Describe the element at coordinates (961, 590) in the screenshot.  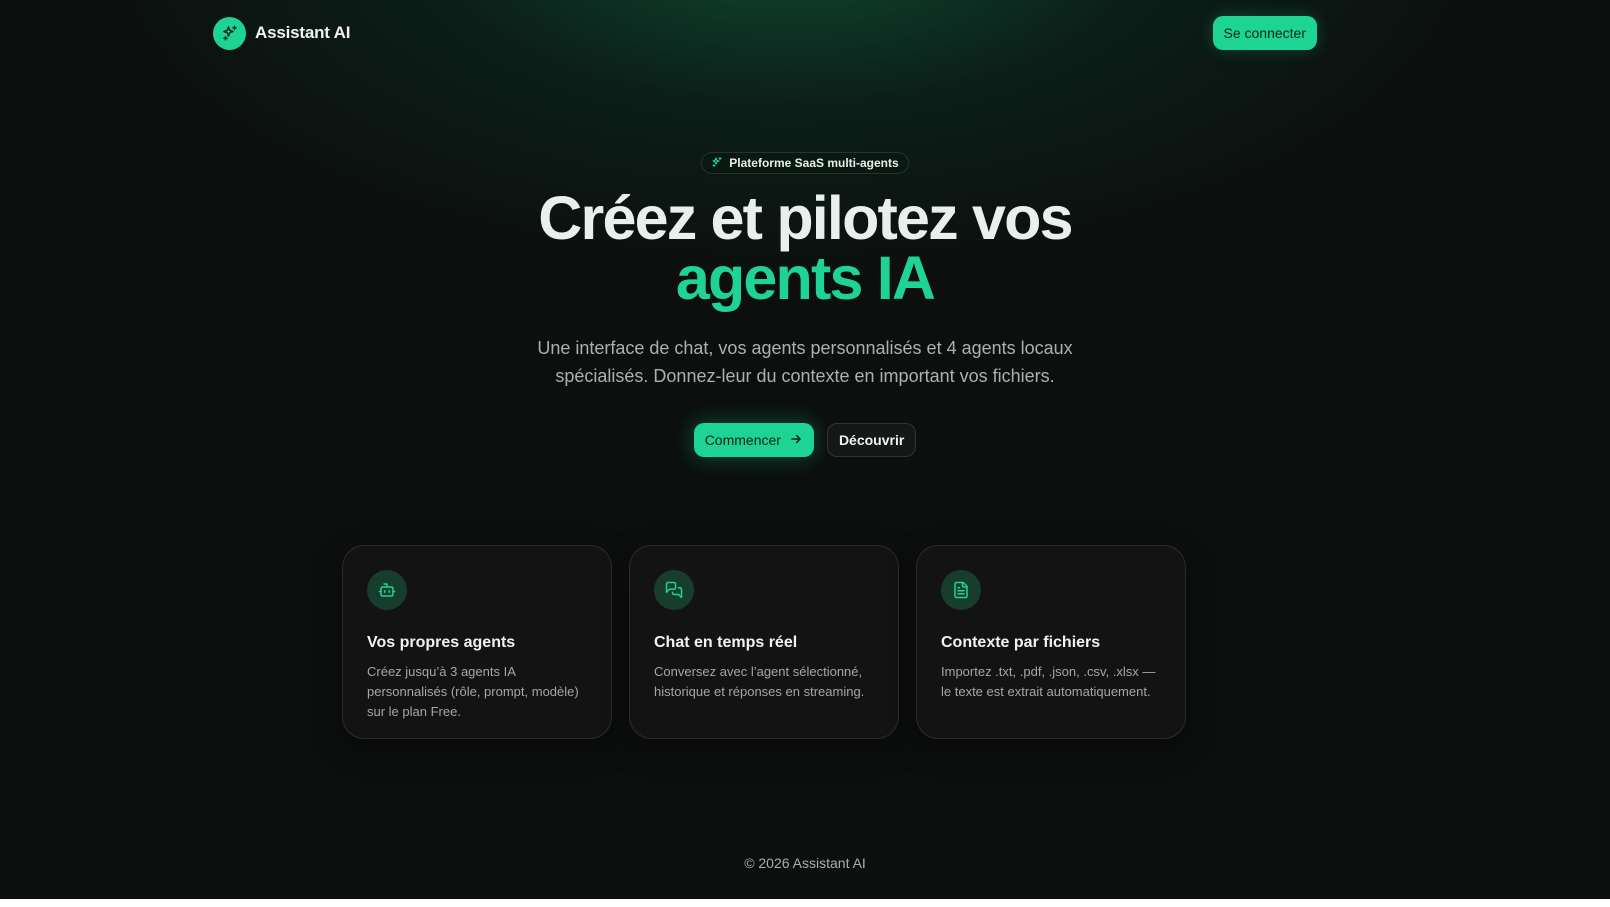
I see `file-icon` at that location.